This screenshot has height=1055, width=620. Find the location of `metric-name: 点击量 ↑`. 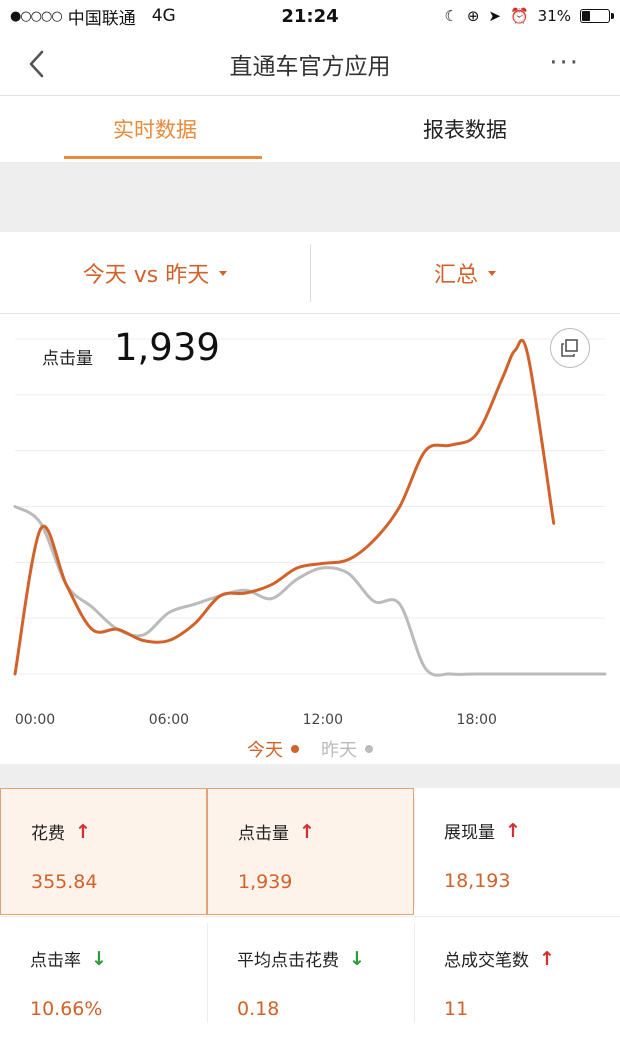

metric-name: 点击量 ↑ is located at coordinates (276, 832).